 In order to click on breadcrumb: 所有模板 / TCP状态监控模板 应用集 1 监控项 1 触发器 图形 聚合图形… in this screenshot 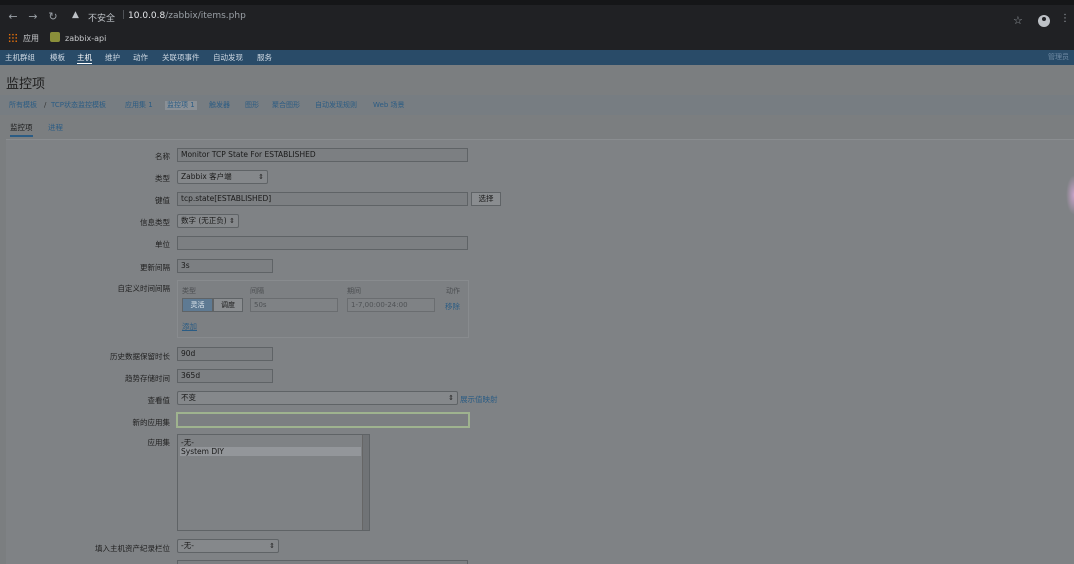, I will do `click(537, 105)`.